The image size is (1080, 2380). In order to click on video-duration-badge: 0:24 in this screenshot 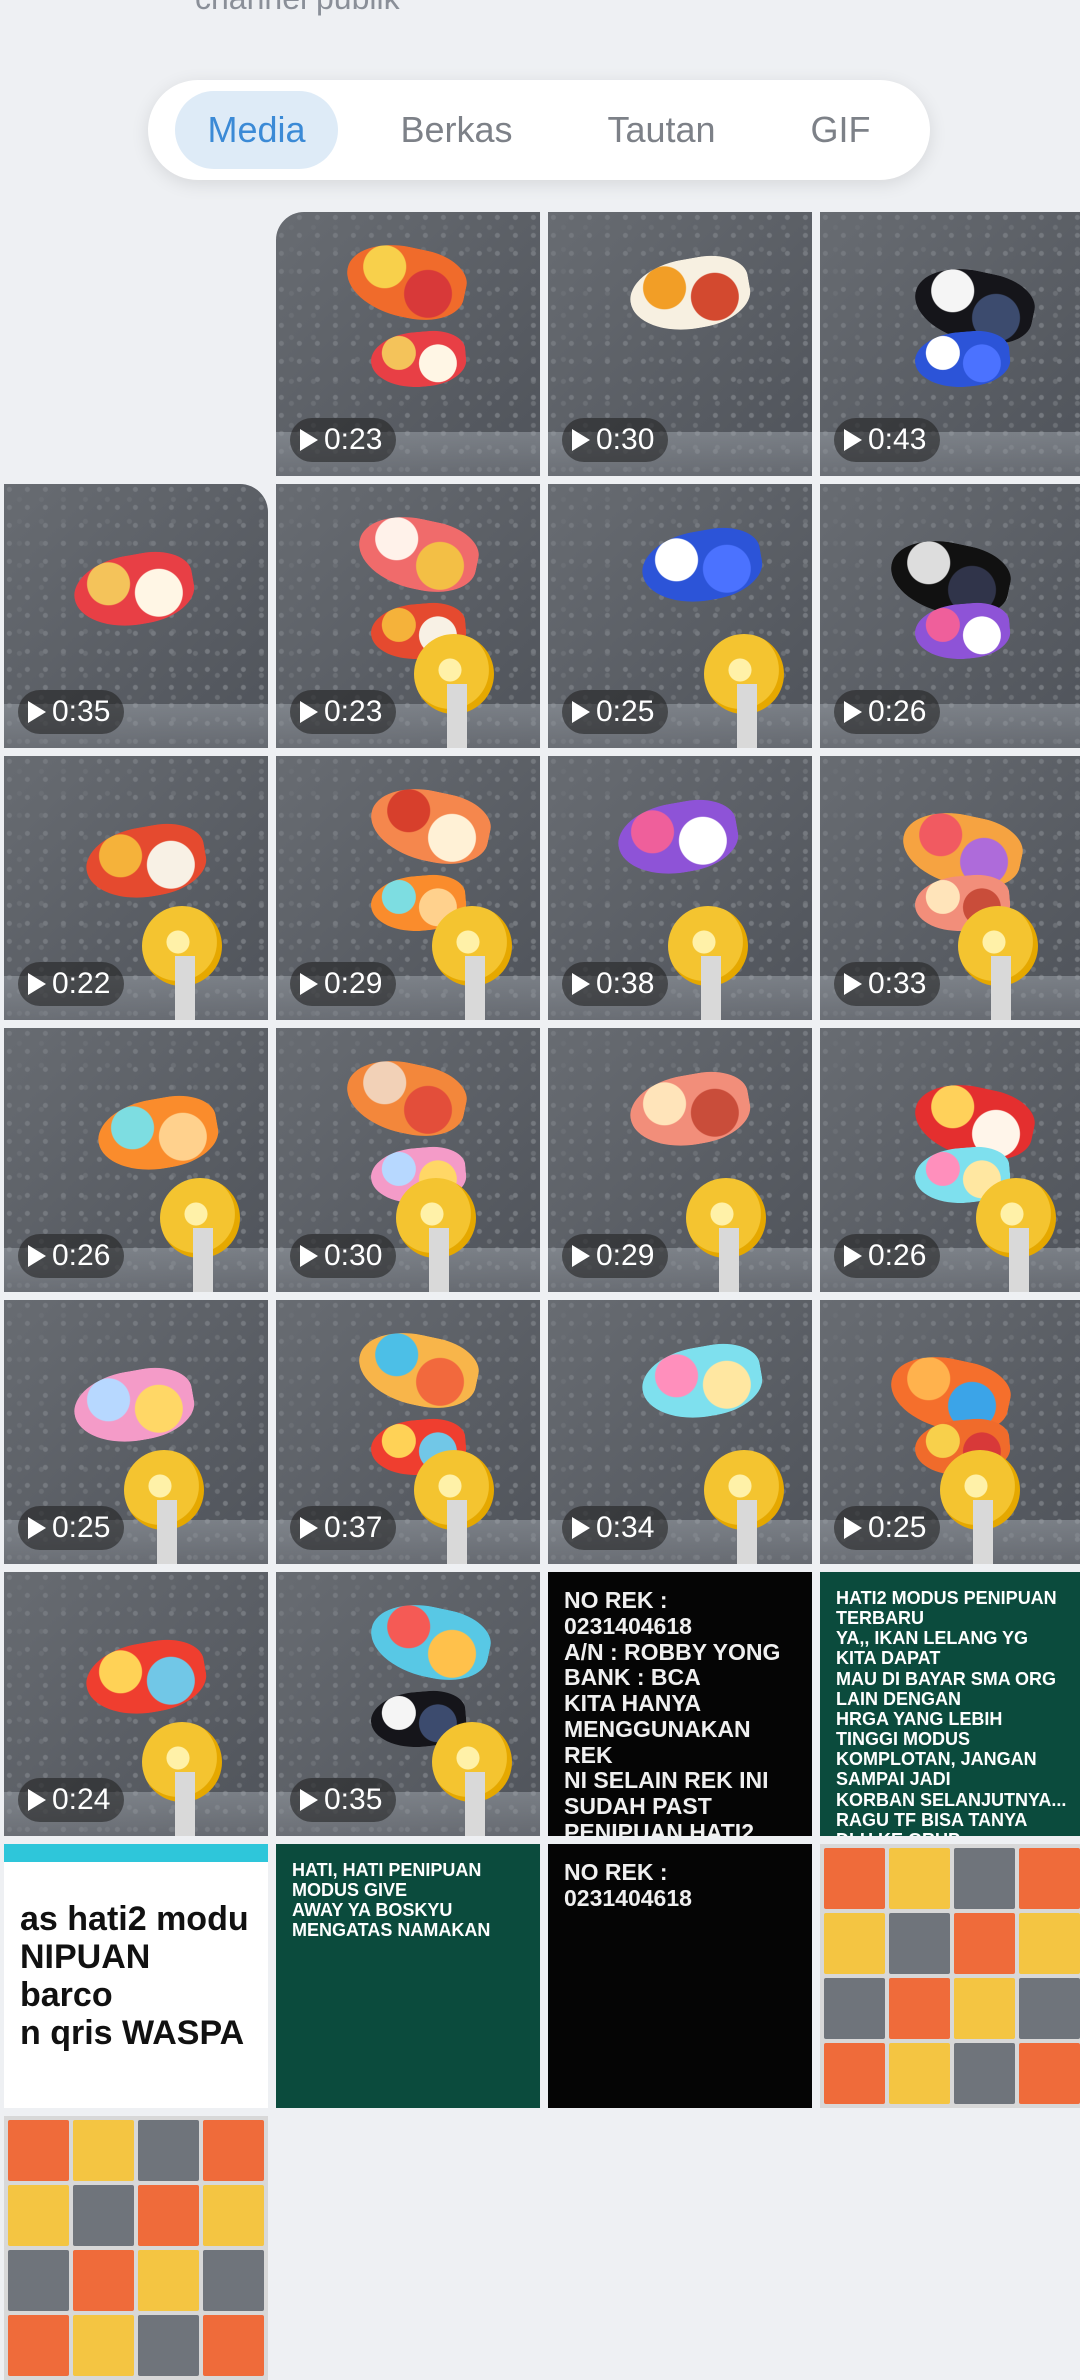, I will do `click(71, 1800)`.